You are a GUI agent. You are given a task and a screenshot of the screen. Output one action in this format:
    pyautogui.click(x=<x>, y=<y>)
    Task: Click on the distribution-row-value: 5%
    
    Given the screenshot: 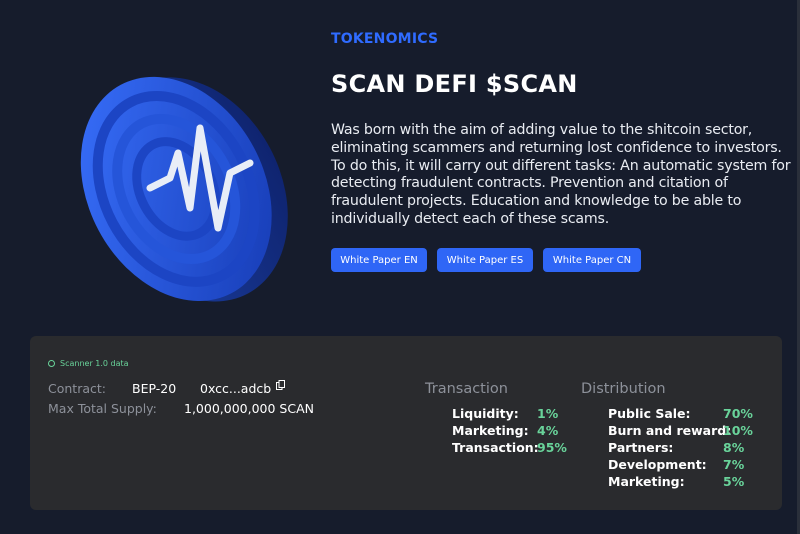 What is the action you would take?
    pyautogui.click(x=734, y=481)
    